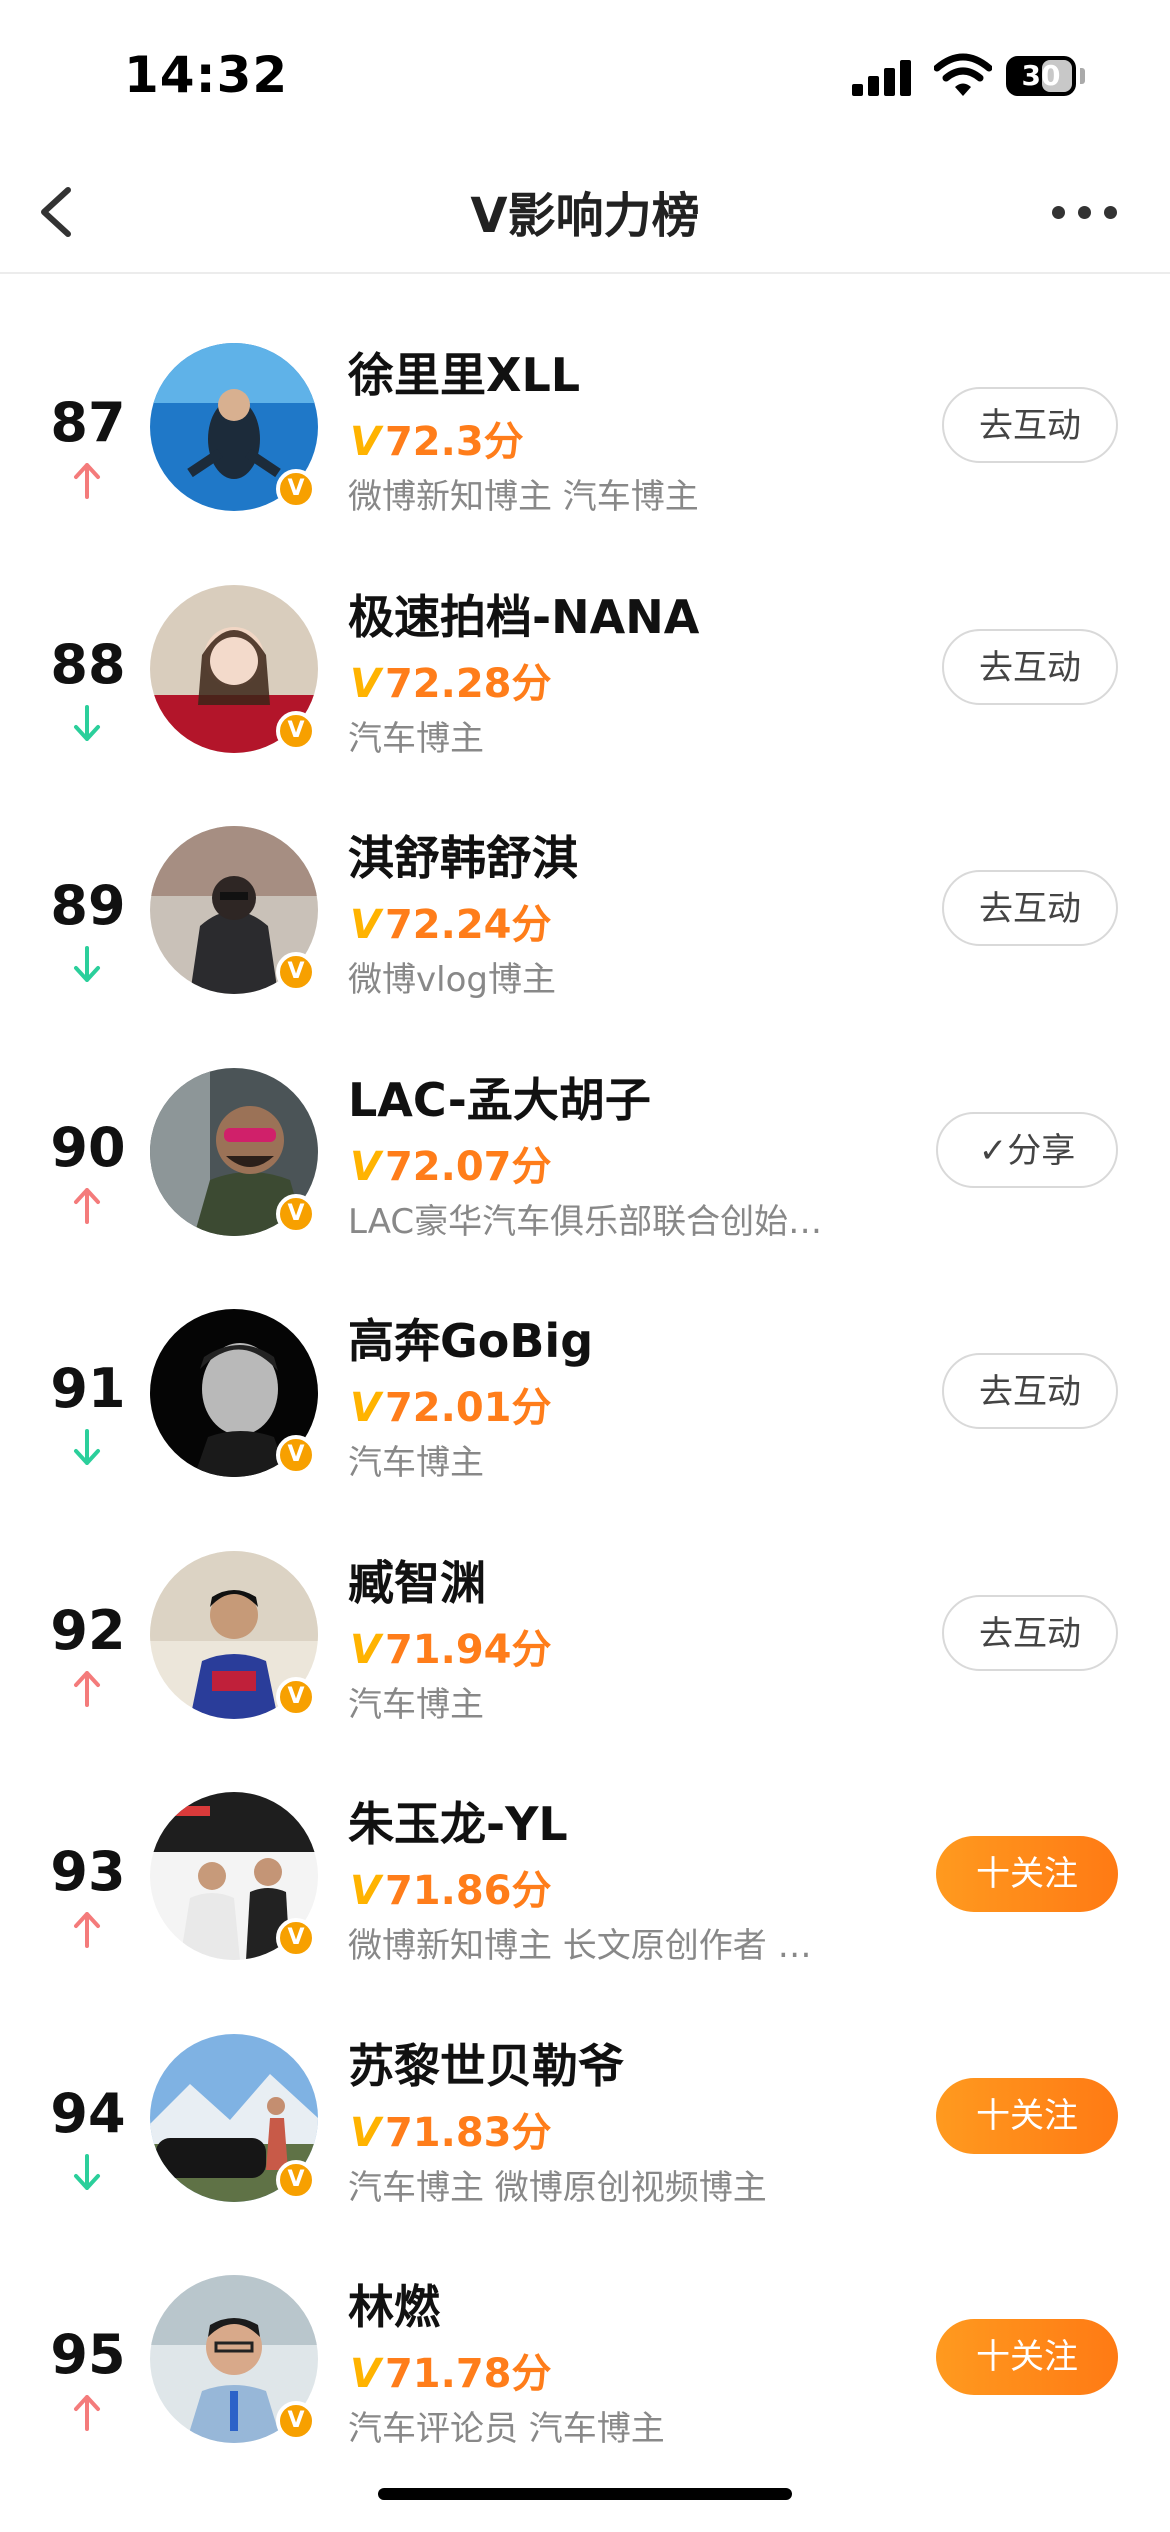 The height and width of the screenshot is (2532, 1170). I want to click on score-value: 71.83分, so click(468, 2132).